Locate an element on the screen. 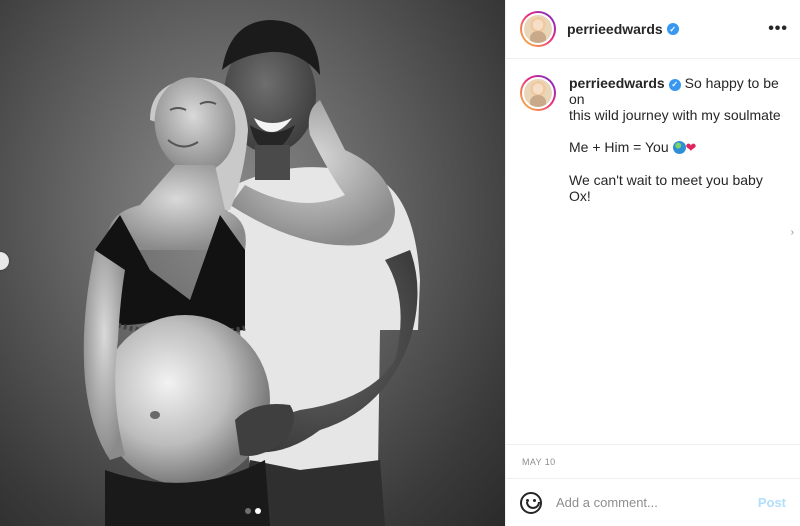 This screenshot has height=526, width=800. more-options-icon: ••• is located at coordinates (778, 29).